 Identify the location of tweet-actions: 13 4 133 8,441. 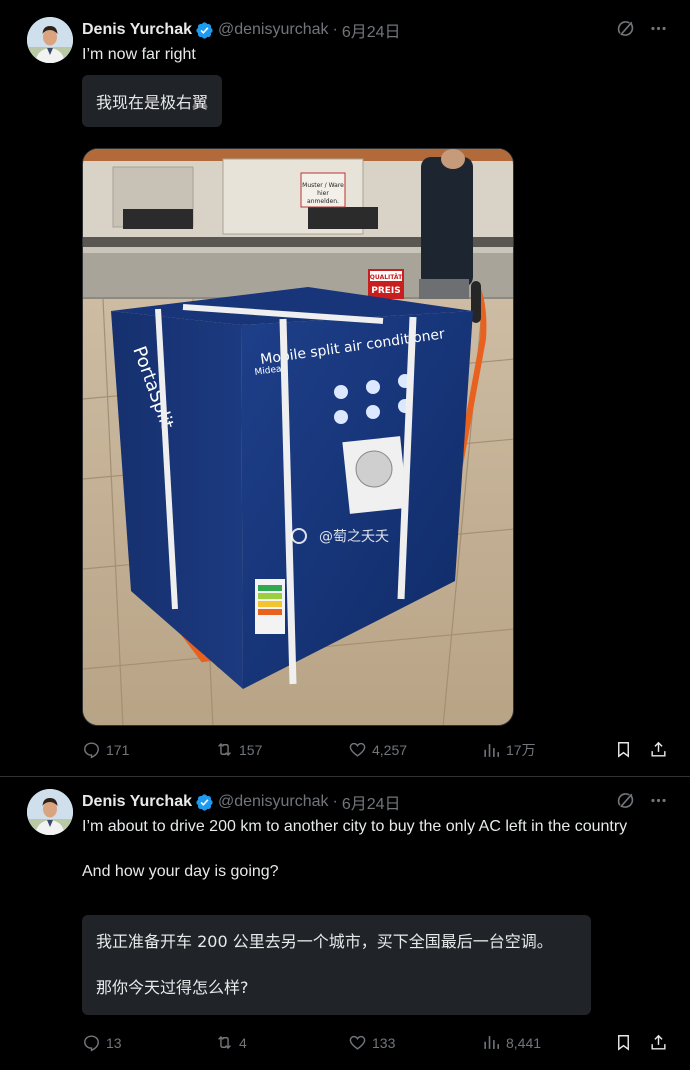
(377, 1045).